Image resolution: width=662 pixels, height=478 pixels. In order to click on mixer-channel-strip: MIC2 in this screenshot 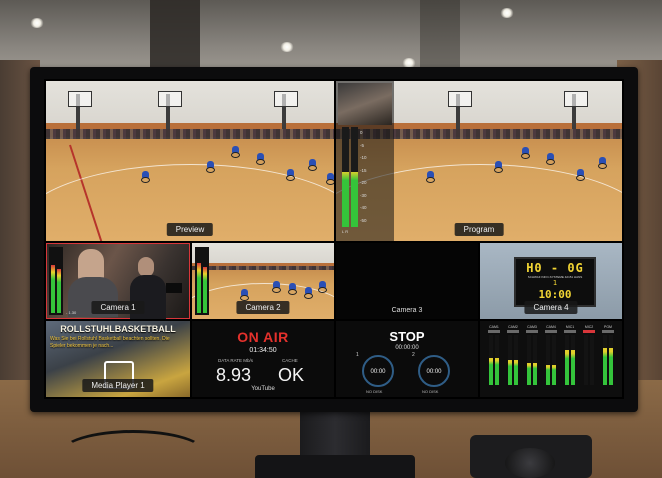, I will do `click(589, 361)`.